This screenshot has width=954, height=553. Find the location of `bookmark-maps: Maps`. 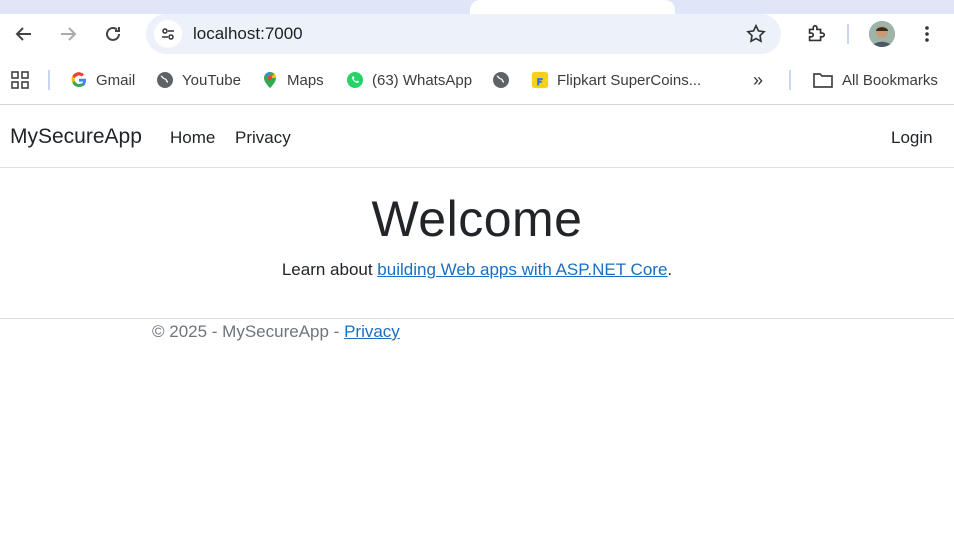

bookmark-maps: Maps is located at coordinates (292, 80).